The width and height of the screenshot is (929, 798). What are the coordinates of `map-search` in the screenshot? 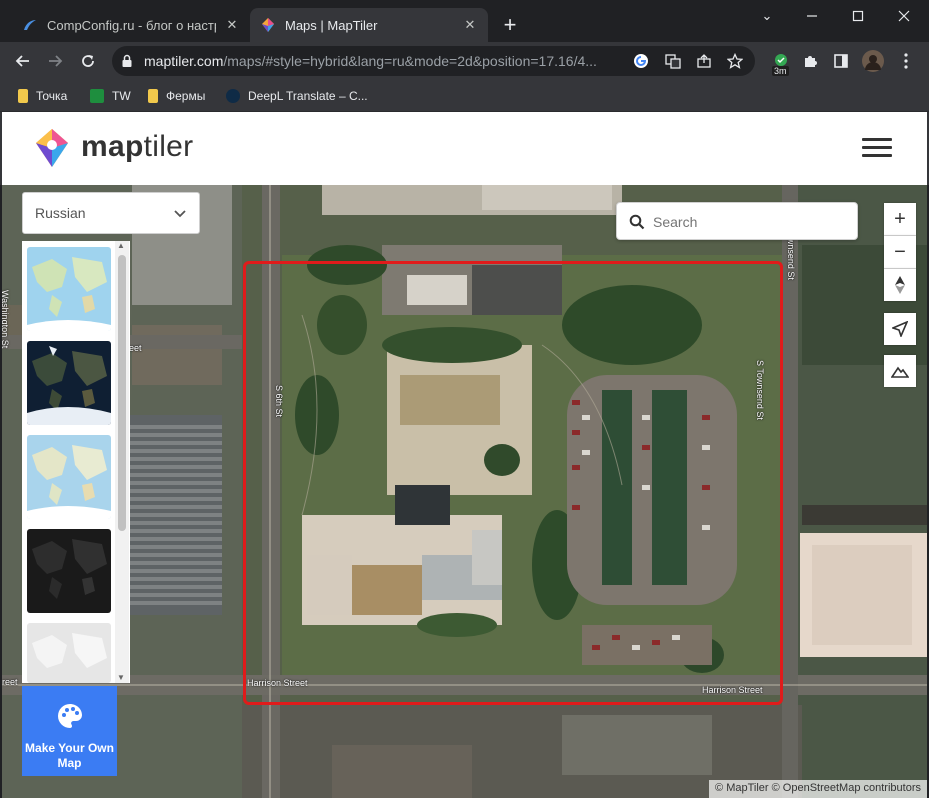 It's located at (737, 221).